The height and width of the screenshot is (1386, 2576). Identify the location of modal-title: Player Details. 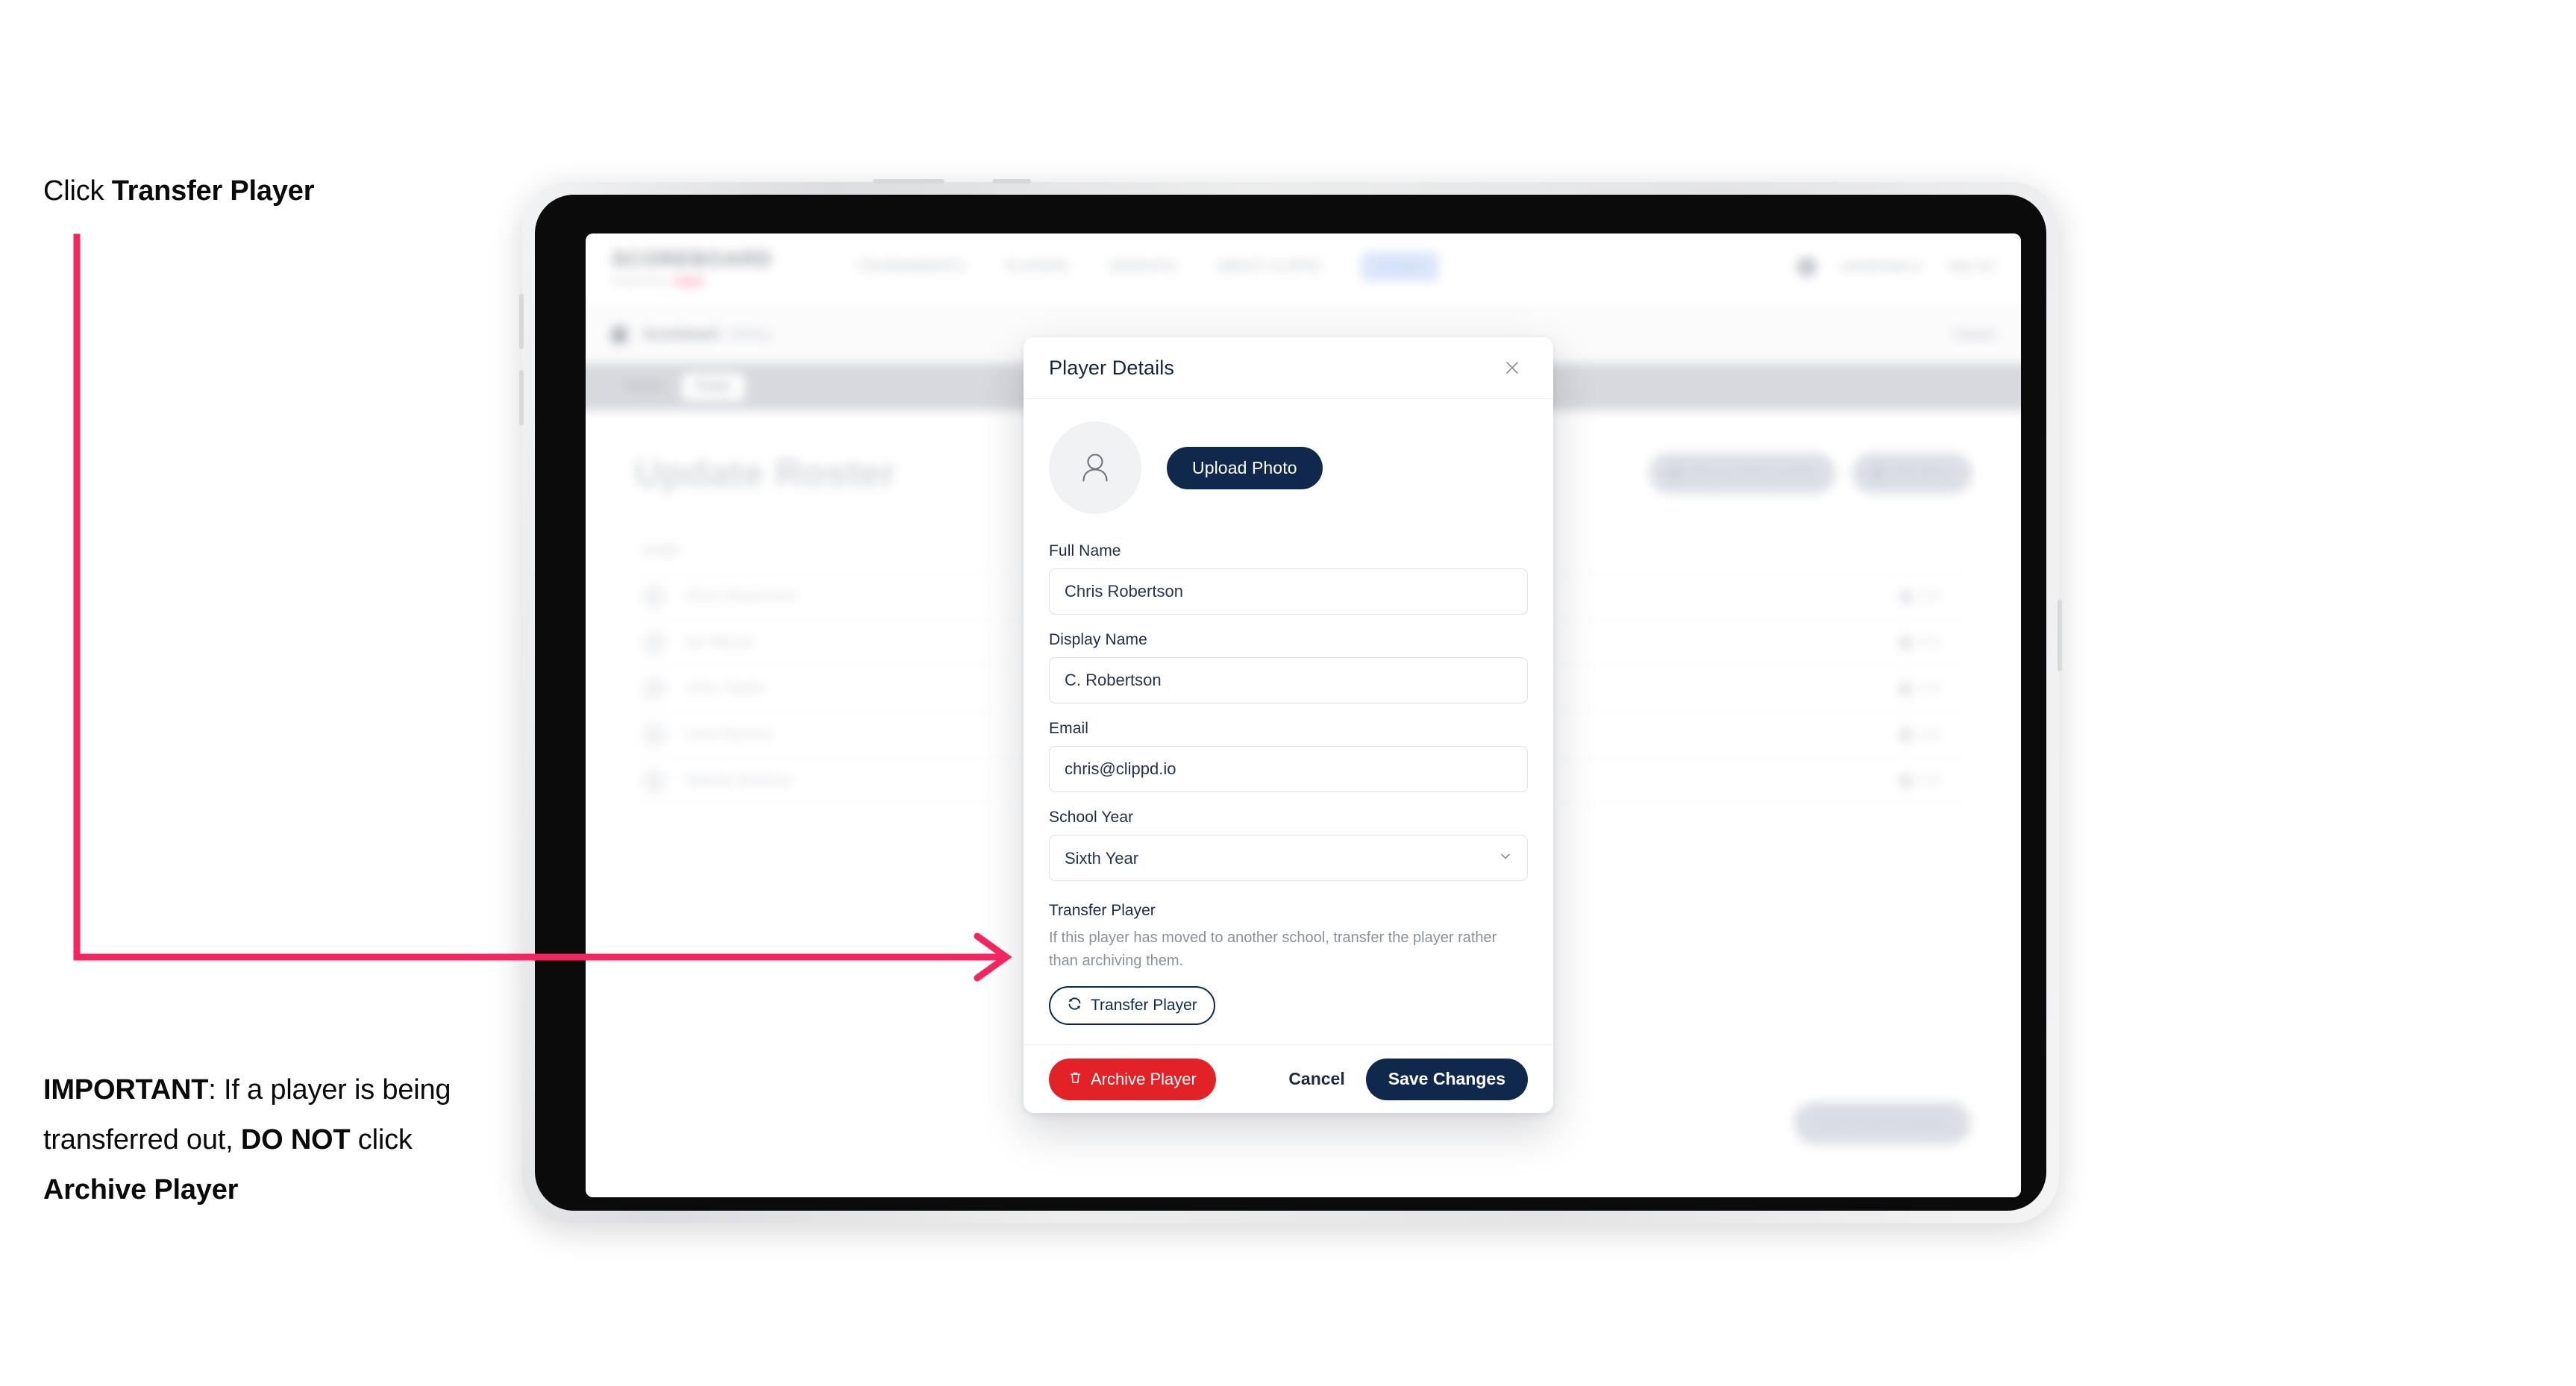
(1111, 367).